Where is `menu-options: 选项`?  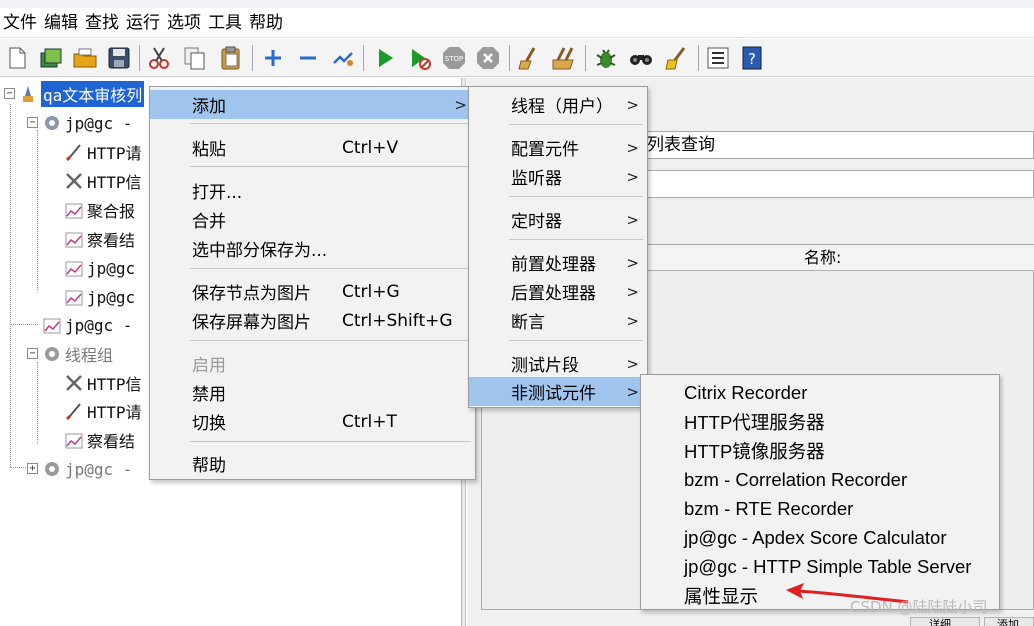
menu-options: 选项 is located at coordinates (184, 23).